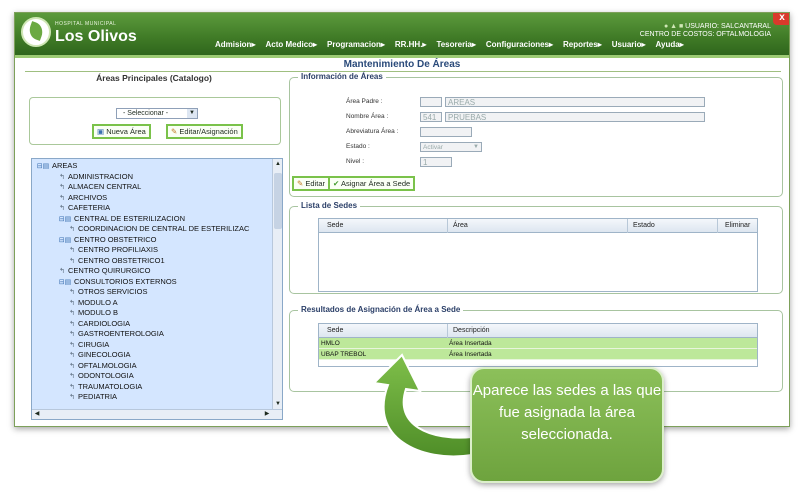  What do you see at coordinates (107, 292) in the screenshot?
I see `tree-item: ↰ OTROS SERVICIOS` at bounding box center [107, 292].